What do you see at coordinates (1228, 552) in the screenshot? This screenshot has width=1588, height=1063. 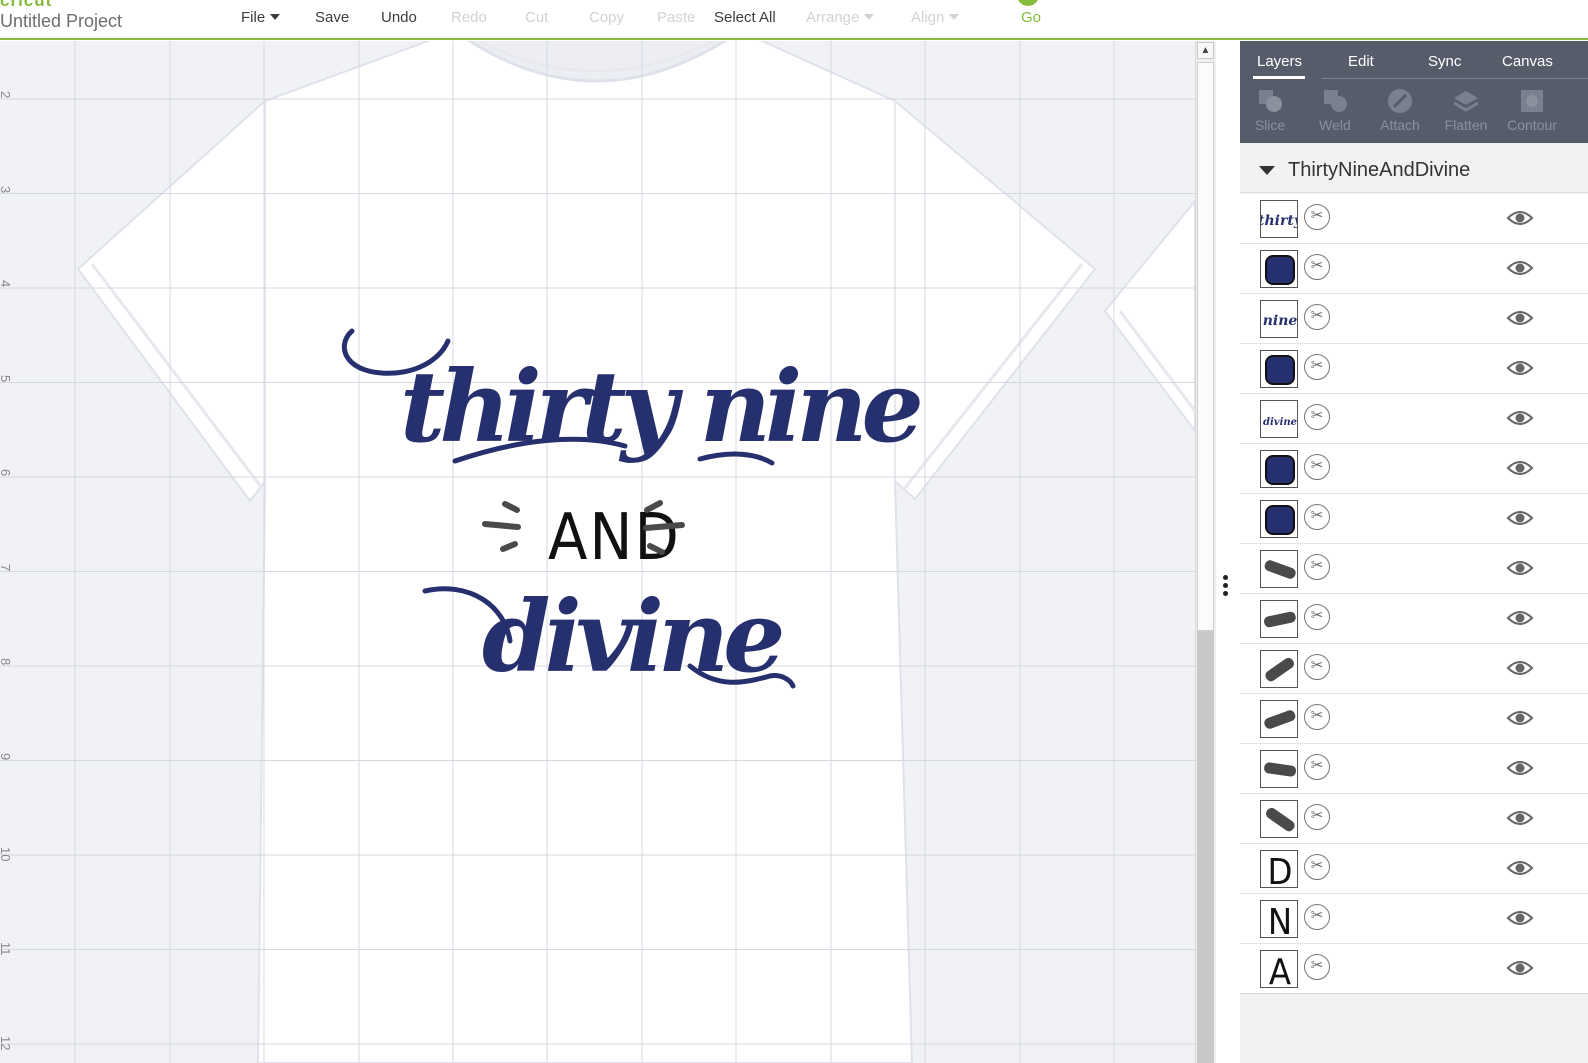 I see `panel-splitter` at bounding box center [1228, 552].